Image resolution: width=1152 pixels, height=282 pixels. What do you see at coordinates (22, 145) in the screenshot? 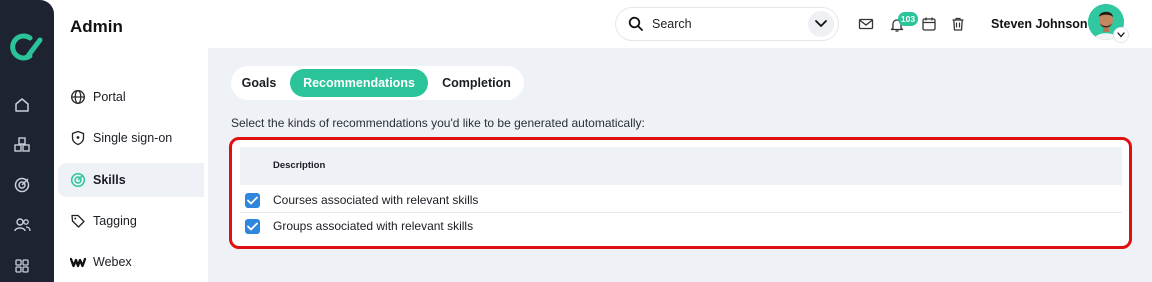
I see `cubes-icon` at bounding box center [22, 145].